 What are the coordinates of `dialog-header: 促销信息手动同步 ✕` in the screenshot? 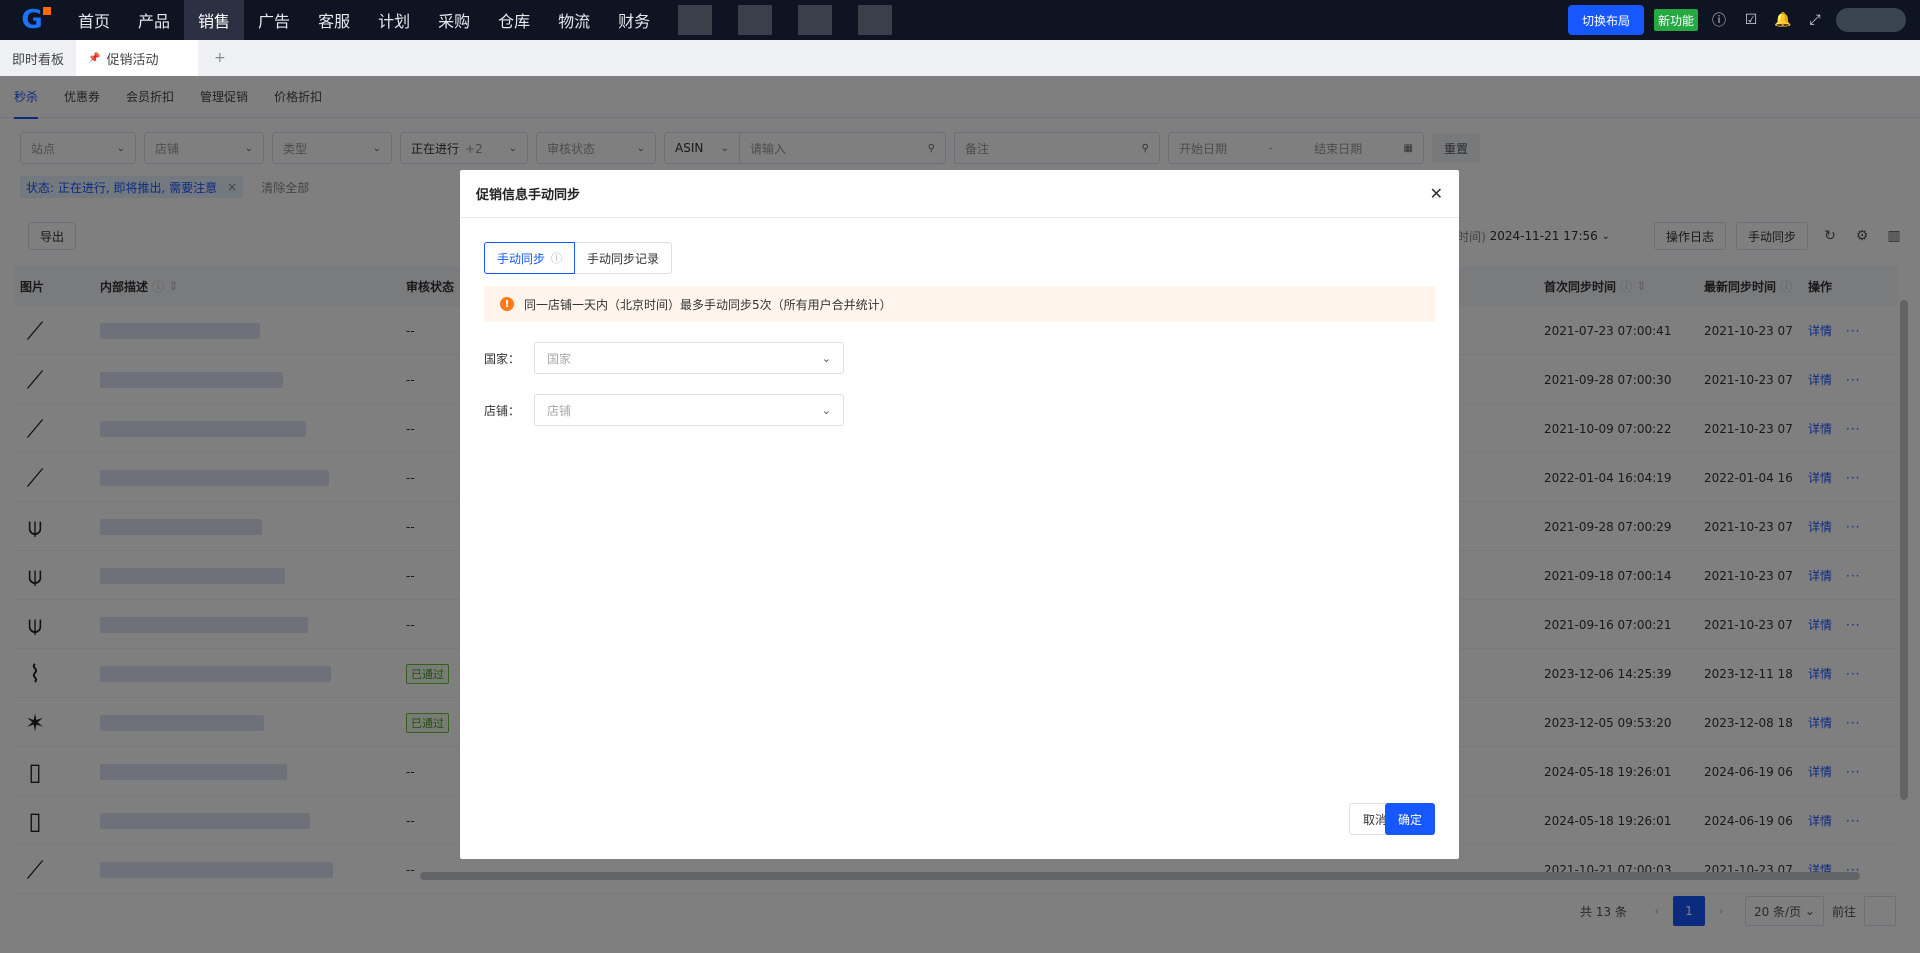 It's located at (959, 194).